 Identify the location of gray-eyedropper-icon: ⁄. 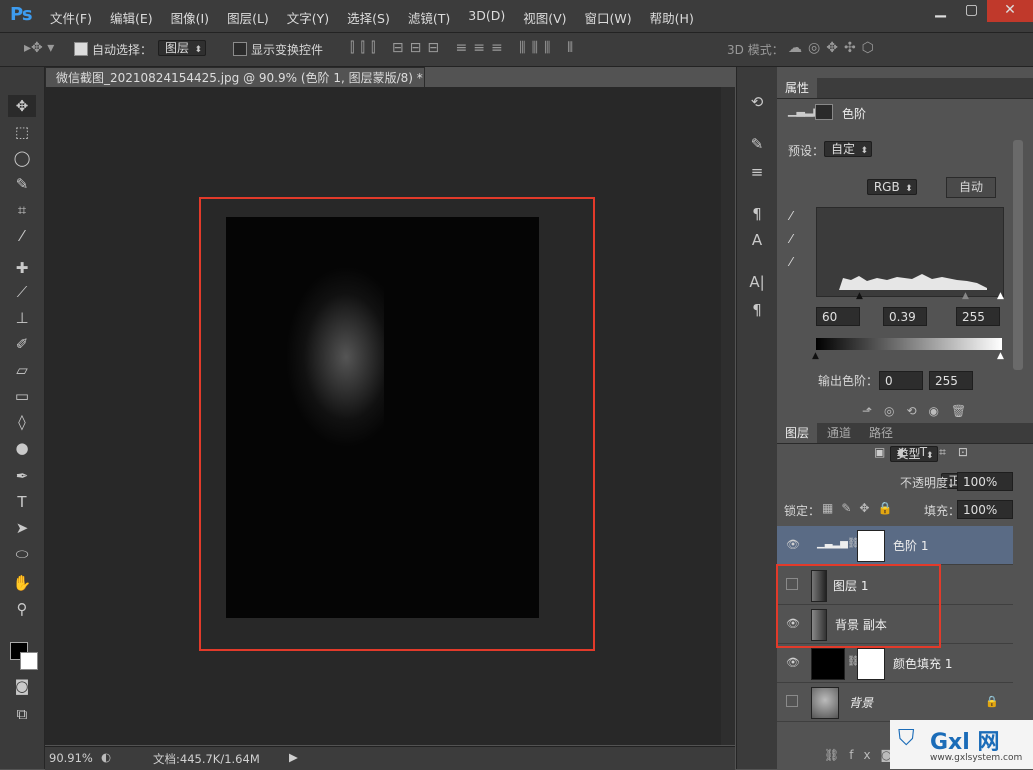
(791, 239).